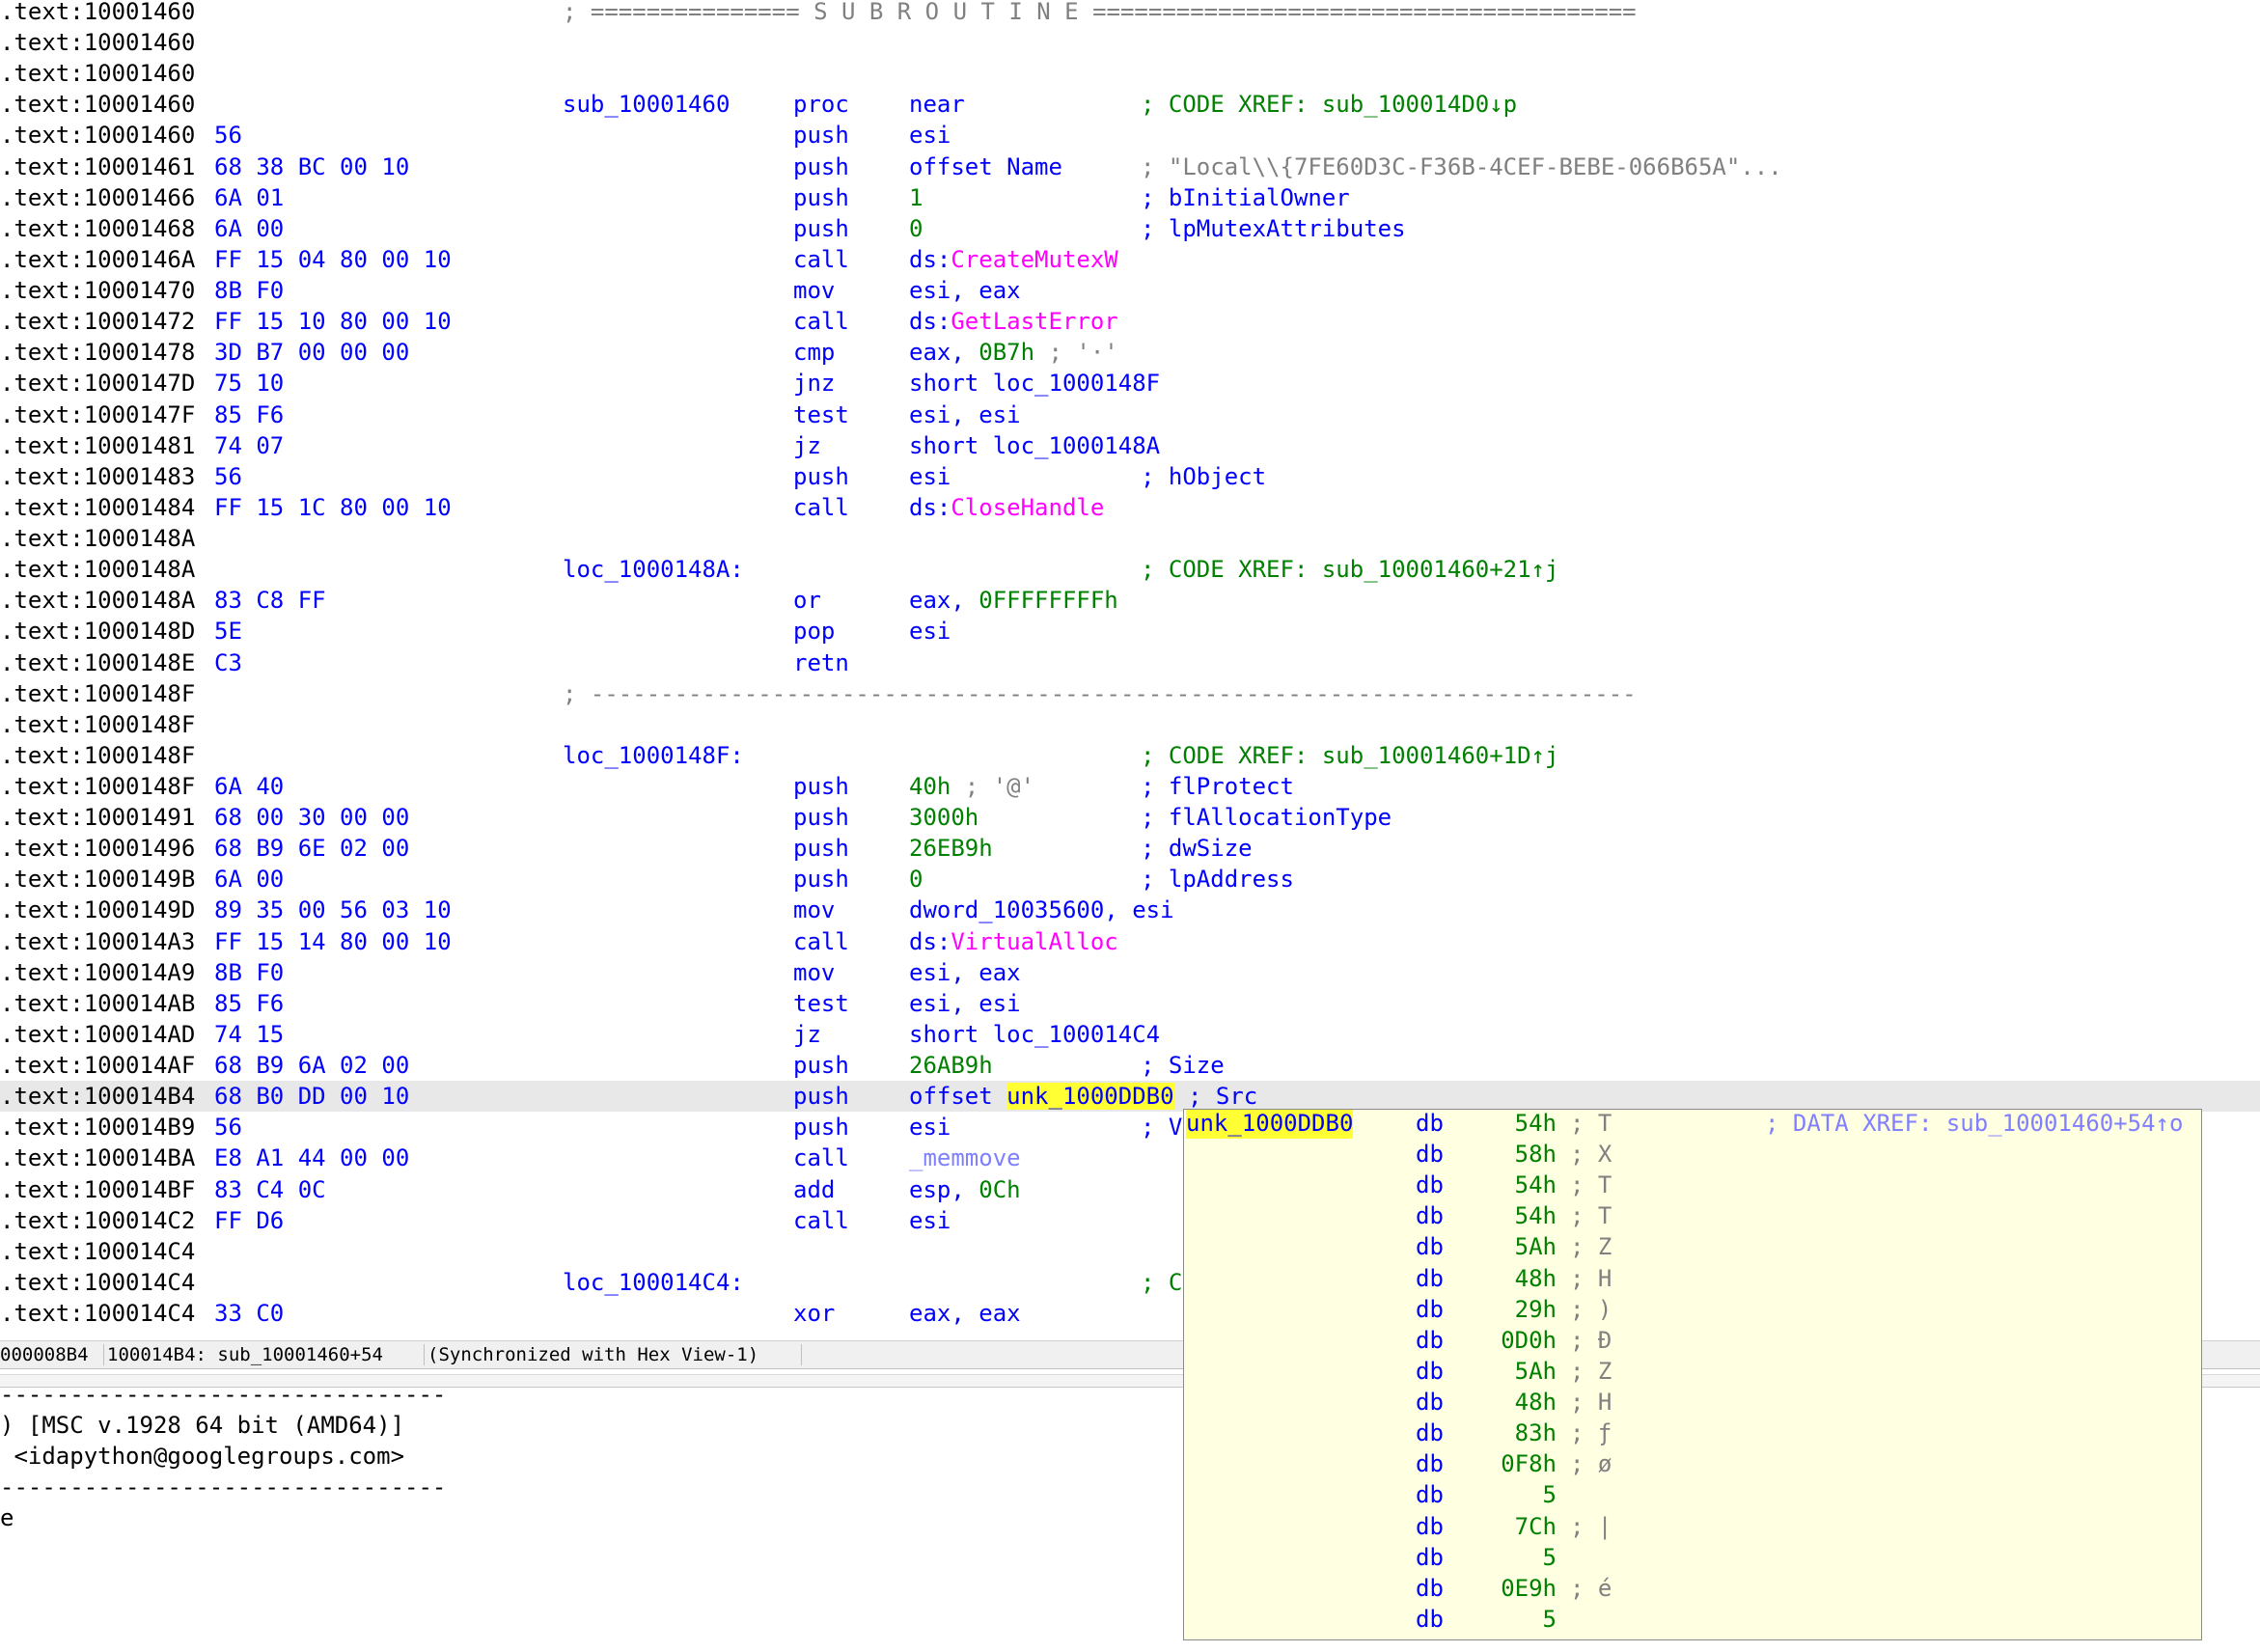 The width and height of the screenshot is (2260, 1652). I want to click on mnemonic: push, so click(821, 1066).